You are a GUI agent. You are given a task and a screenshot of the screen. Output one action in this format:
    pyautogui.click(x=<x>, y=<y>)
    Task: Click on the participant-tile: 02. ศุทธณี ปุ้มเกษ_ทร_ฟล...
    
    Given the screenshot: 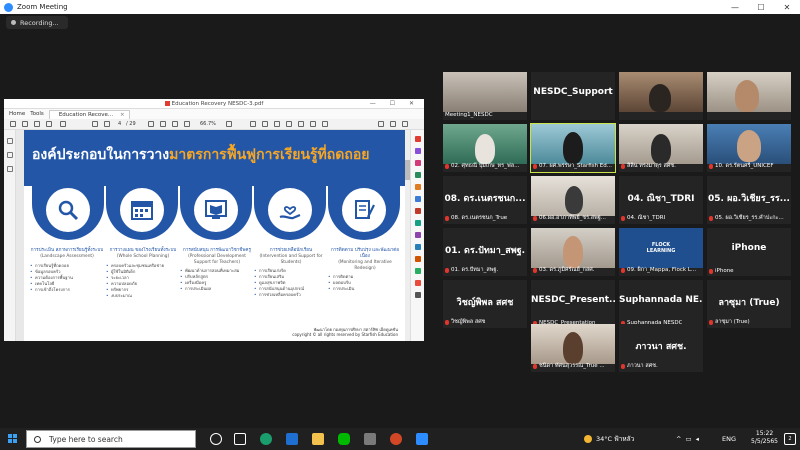 What is the action you would take?
    pyautogui.click(x=485, y=148)
    